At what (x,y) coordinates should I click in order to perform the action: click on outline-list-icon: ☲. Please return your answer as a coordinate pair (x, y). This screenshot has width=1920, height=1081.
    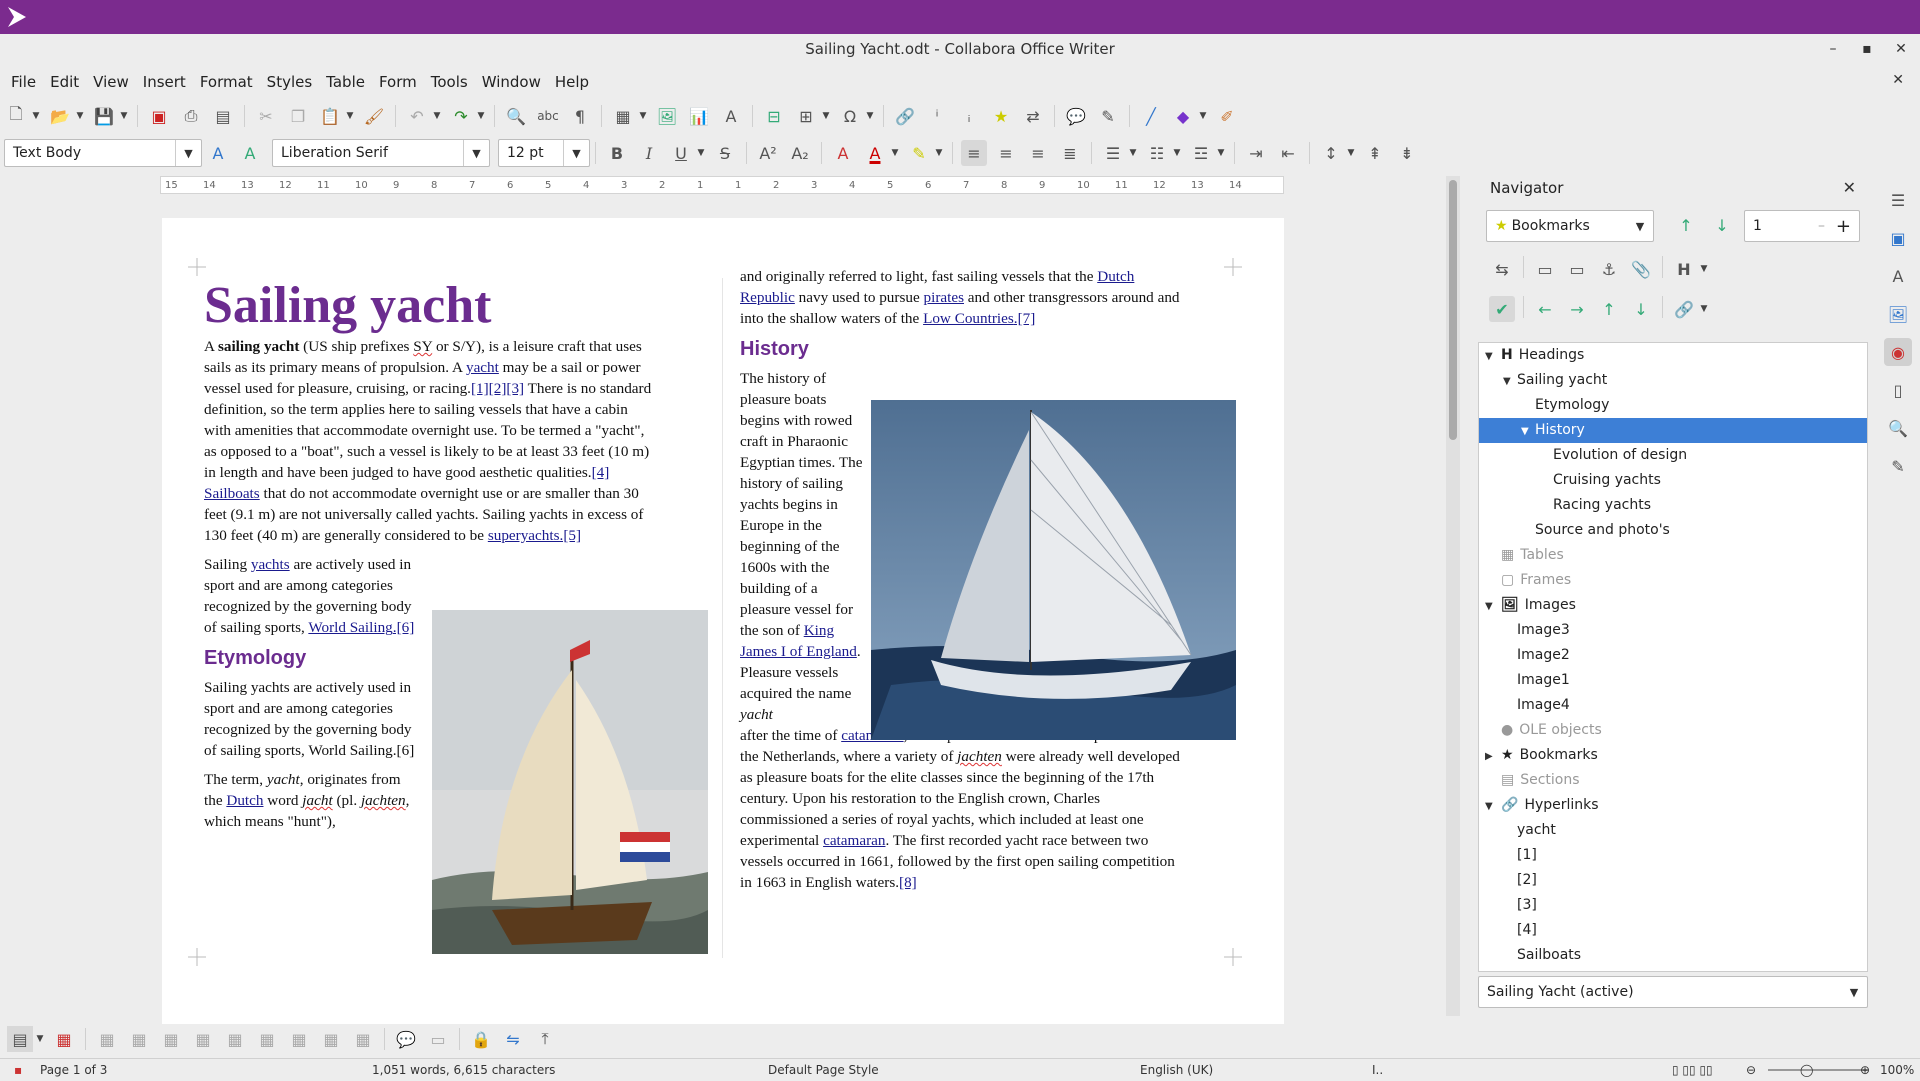
    Looking at the image, I should click on (1201, 153).